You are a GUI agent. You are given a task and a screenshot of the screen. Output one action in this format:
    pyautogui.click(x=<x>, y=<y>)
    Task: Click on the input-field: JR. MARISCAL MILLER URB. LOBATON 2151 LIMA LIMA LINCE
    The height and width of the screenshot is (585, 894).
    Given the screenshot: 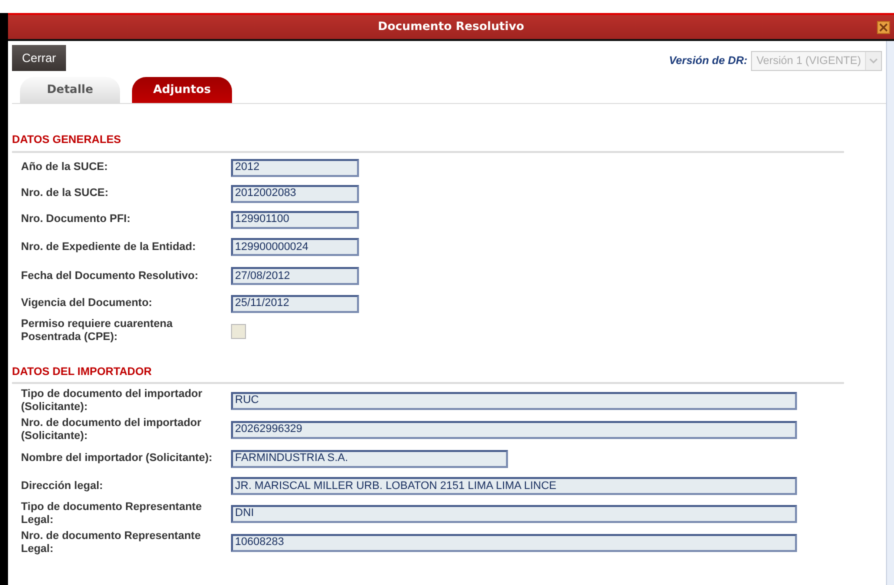 What is the action you would take?
    pyautogui.click(x=514, y=486)
    